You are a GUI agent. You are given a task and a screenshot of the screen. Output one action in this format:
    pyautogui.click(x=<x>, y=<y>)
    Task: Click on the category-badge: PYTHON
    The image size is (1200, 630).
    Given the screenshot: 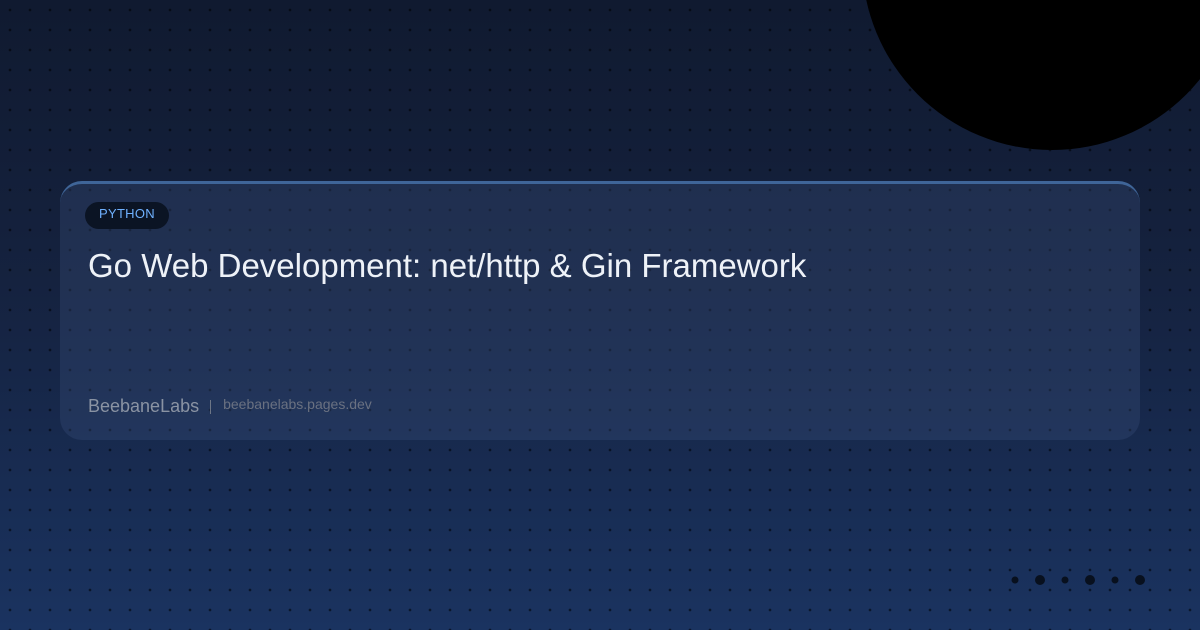 What is the action you would take?
    pyautogui.click(x=127, y=215)
    